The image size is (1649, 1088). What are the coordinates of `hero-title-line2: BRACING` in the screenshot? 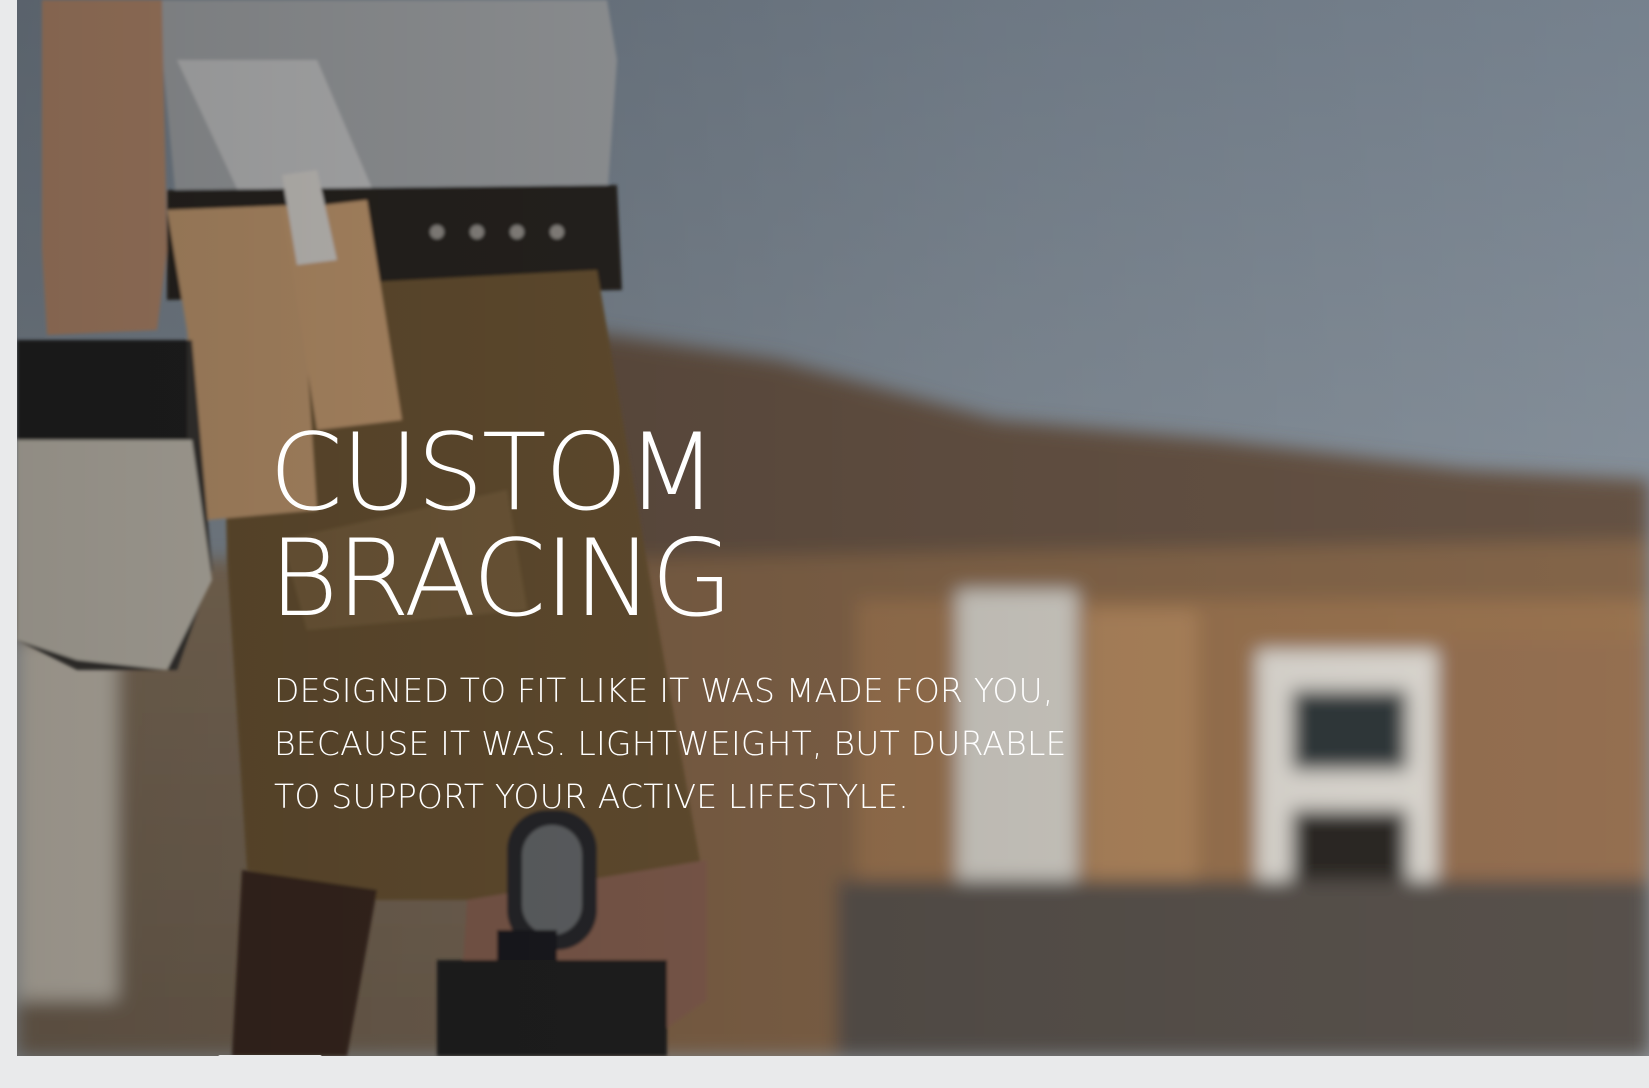 It's located at (501, 578).